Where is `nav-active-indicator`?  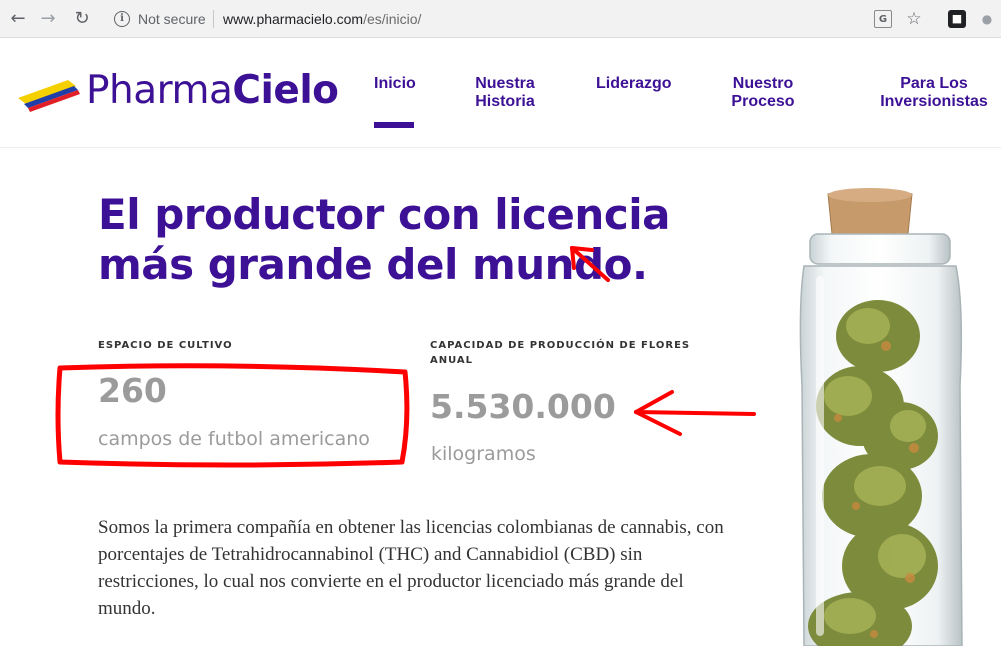
nav-active-indicator is located at coordinates (394, 125).